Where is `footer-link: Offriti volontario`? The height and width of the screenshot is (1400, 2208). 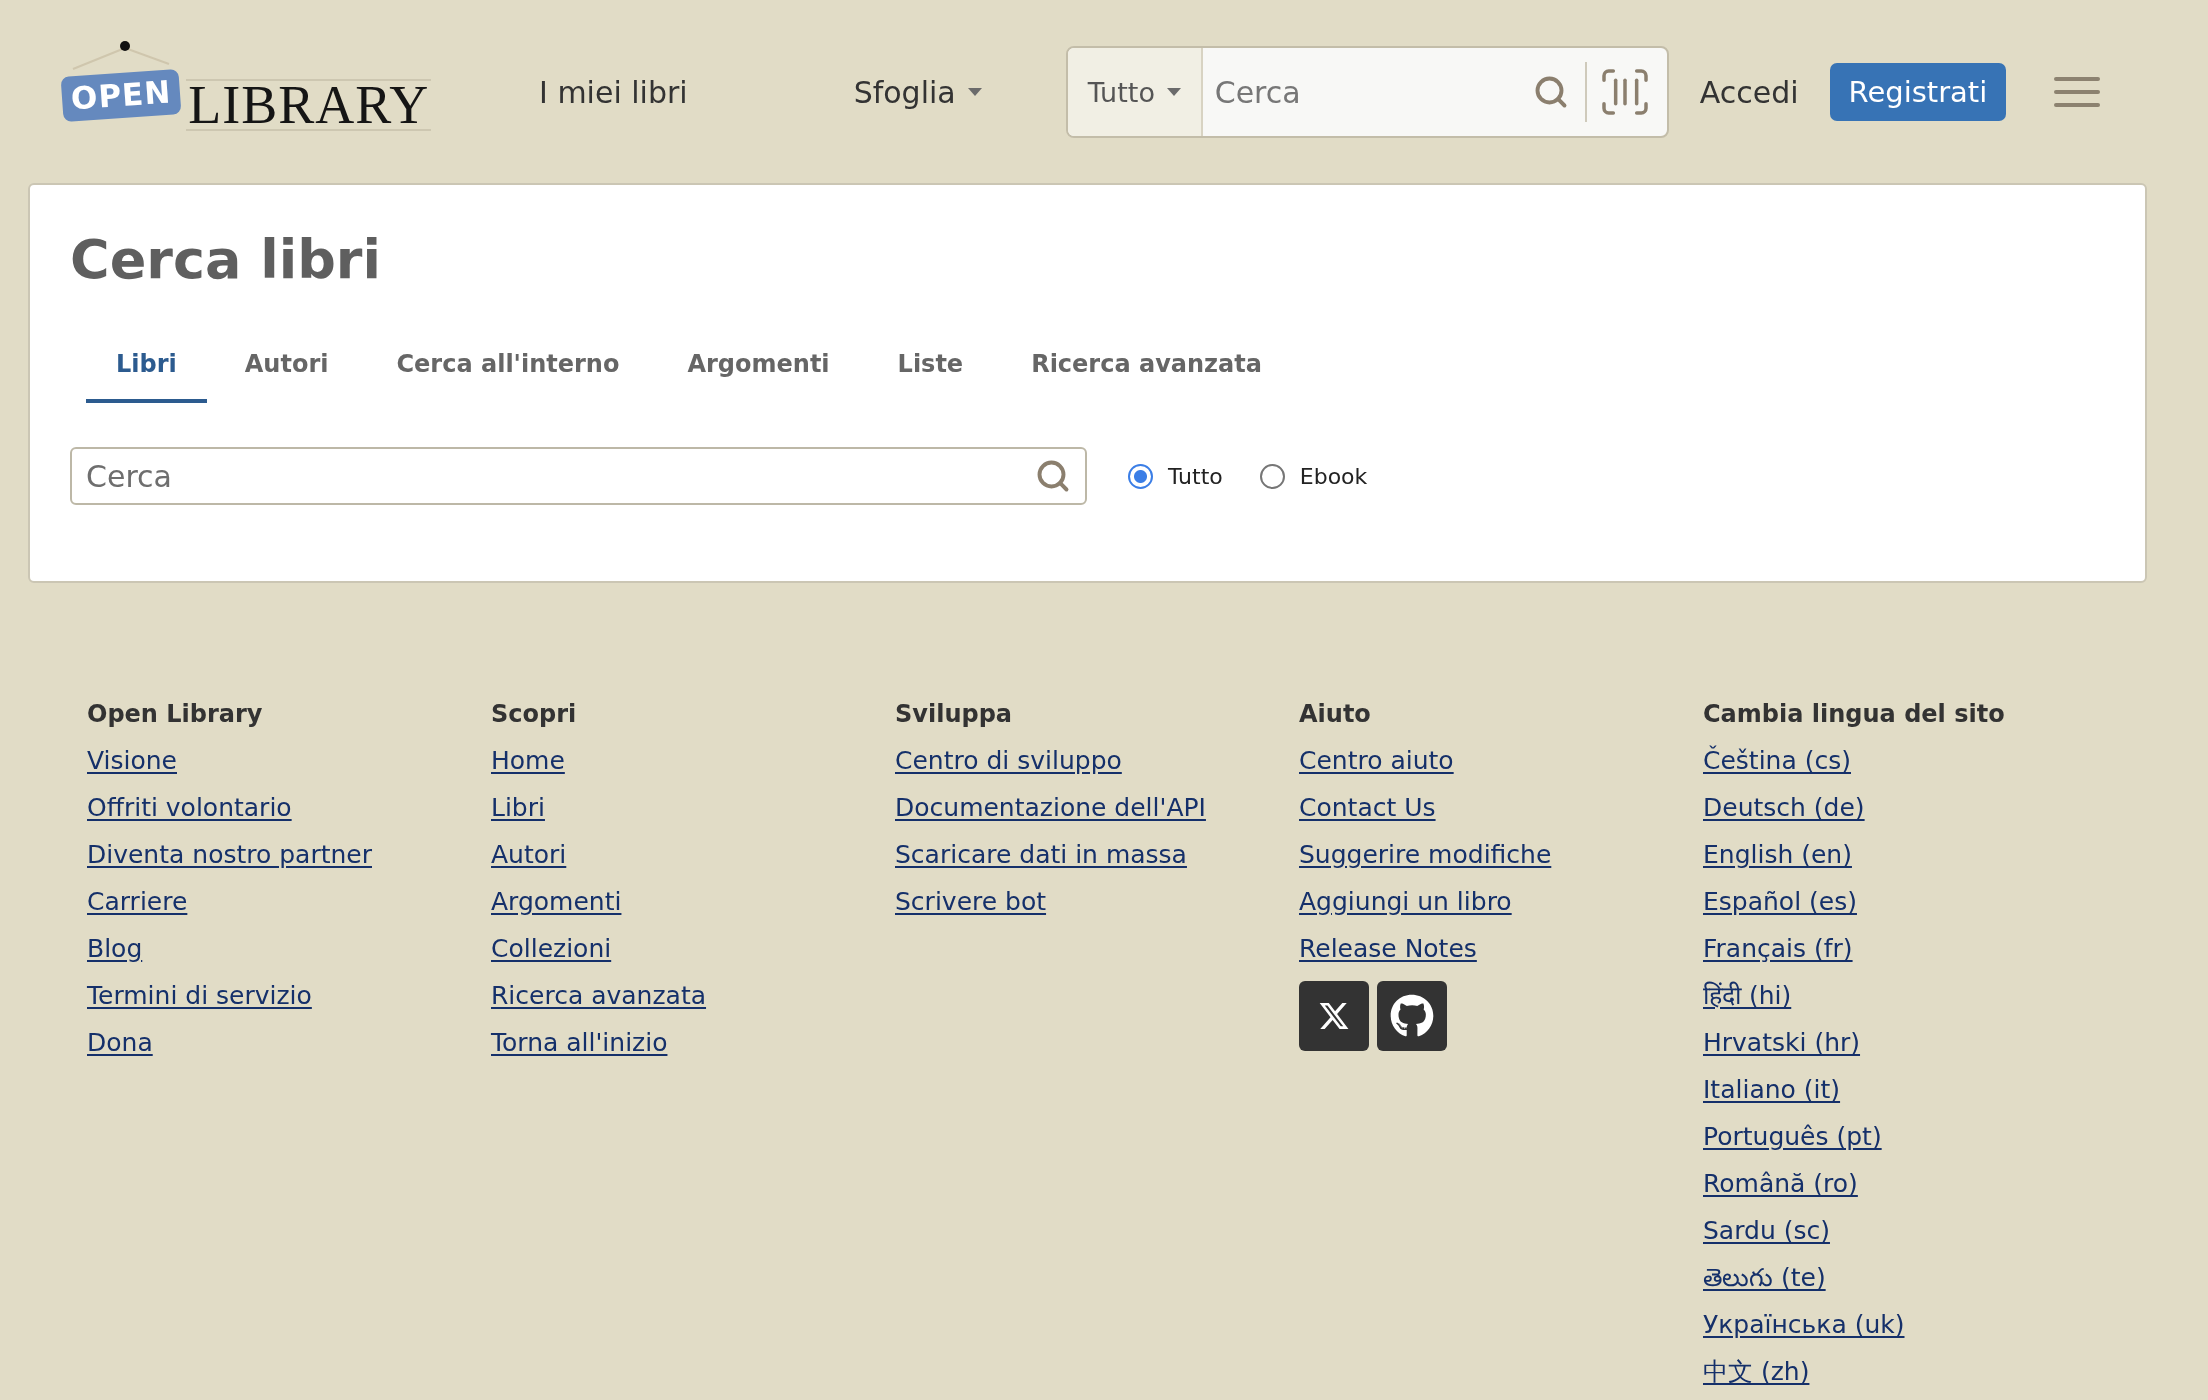
footer-link: Offriti volontario is located at coordinates (189, 808).